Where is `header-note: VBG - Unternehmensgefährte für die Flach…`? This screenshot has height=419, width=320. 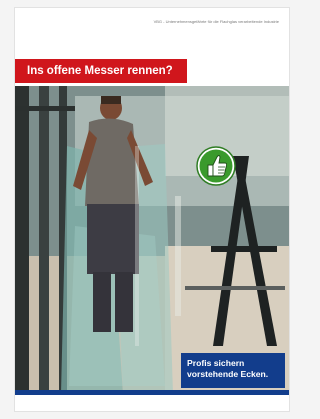 header-note: VBG - Unternehmensgefährte für die Flach… is located at coordinates (216, 21).